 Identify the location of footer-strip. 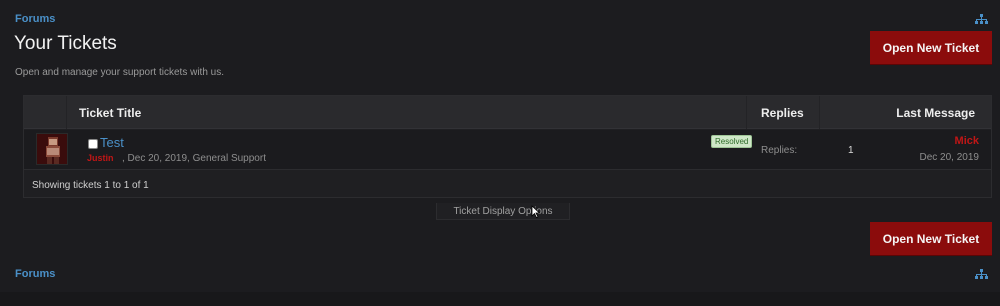
(500, 299).